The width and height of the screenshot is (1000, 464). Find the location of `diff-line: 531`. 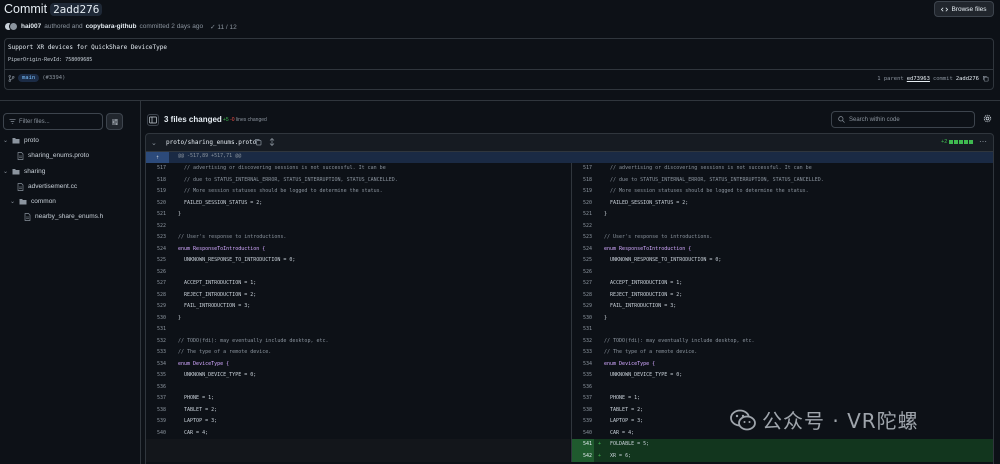

diff-line: 531 is located at coordinates (782, 330).